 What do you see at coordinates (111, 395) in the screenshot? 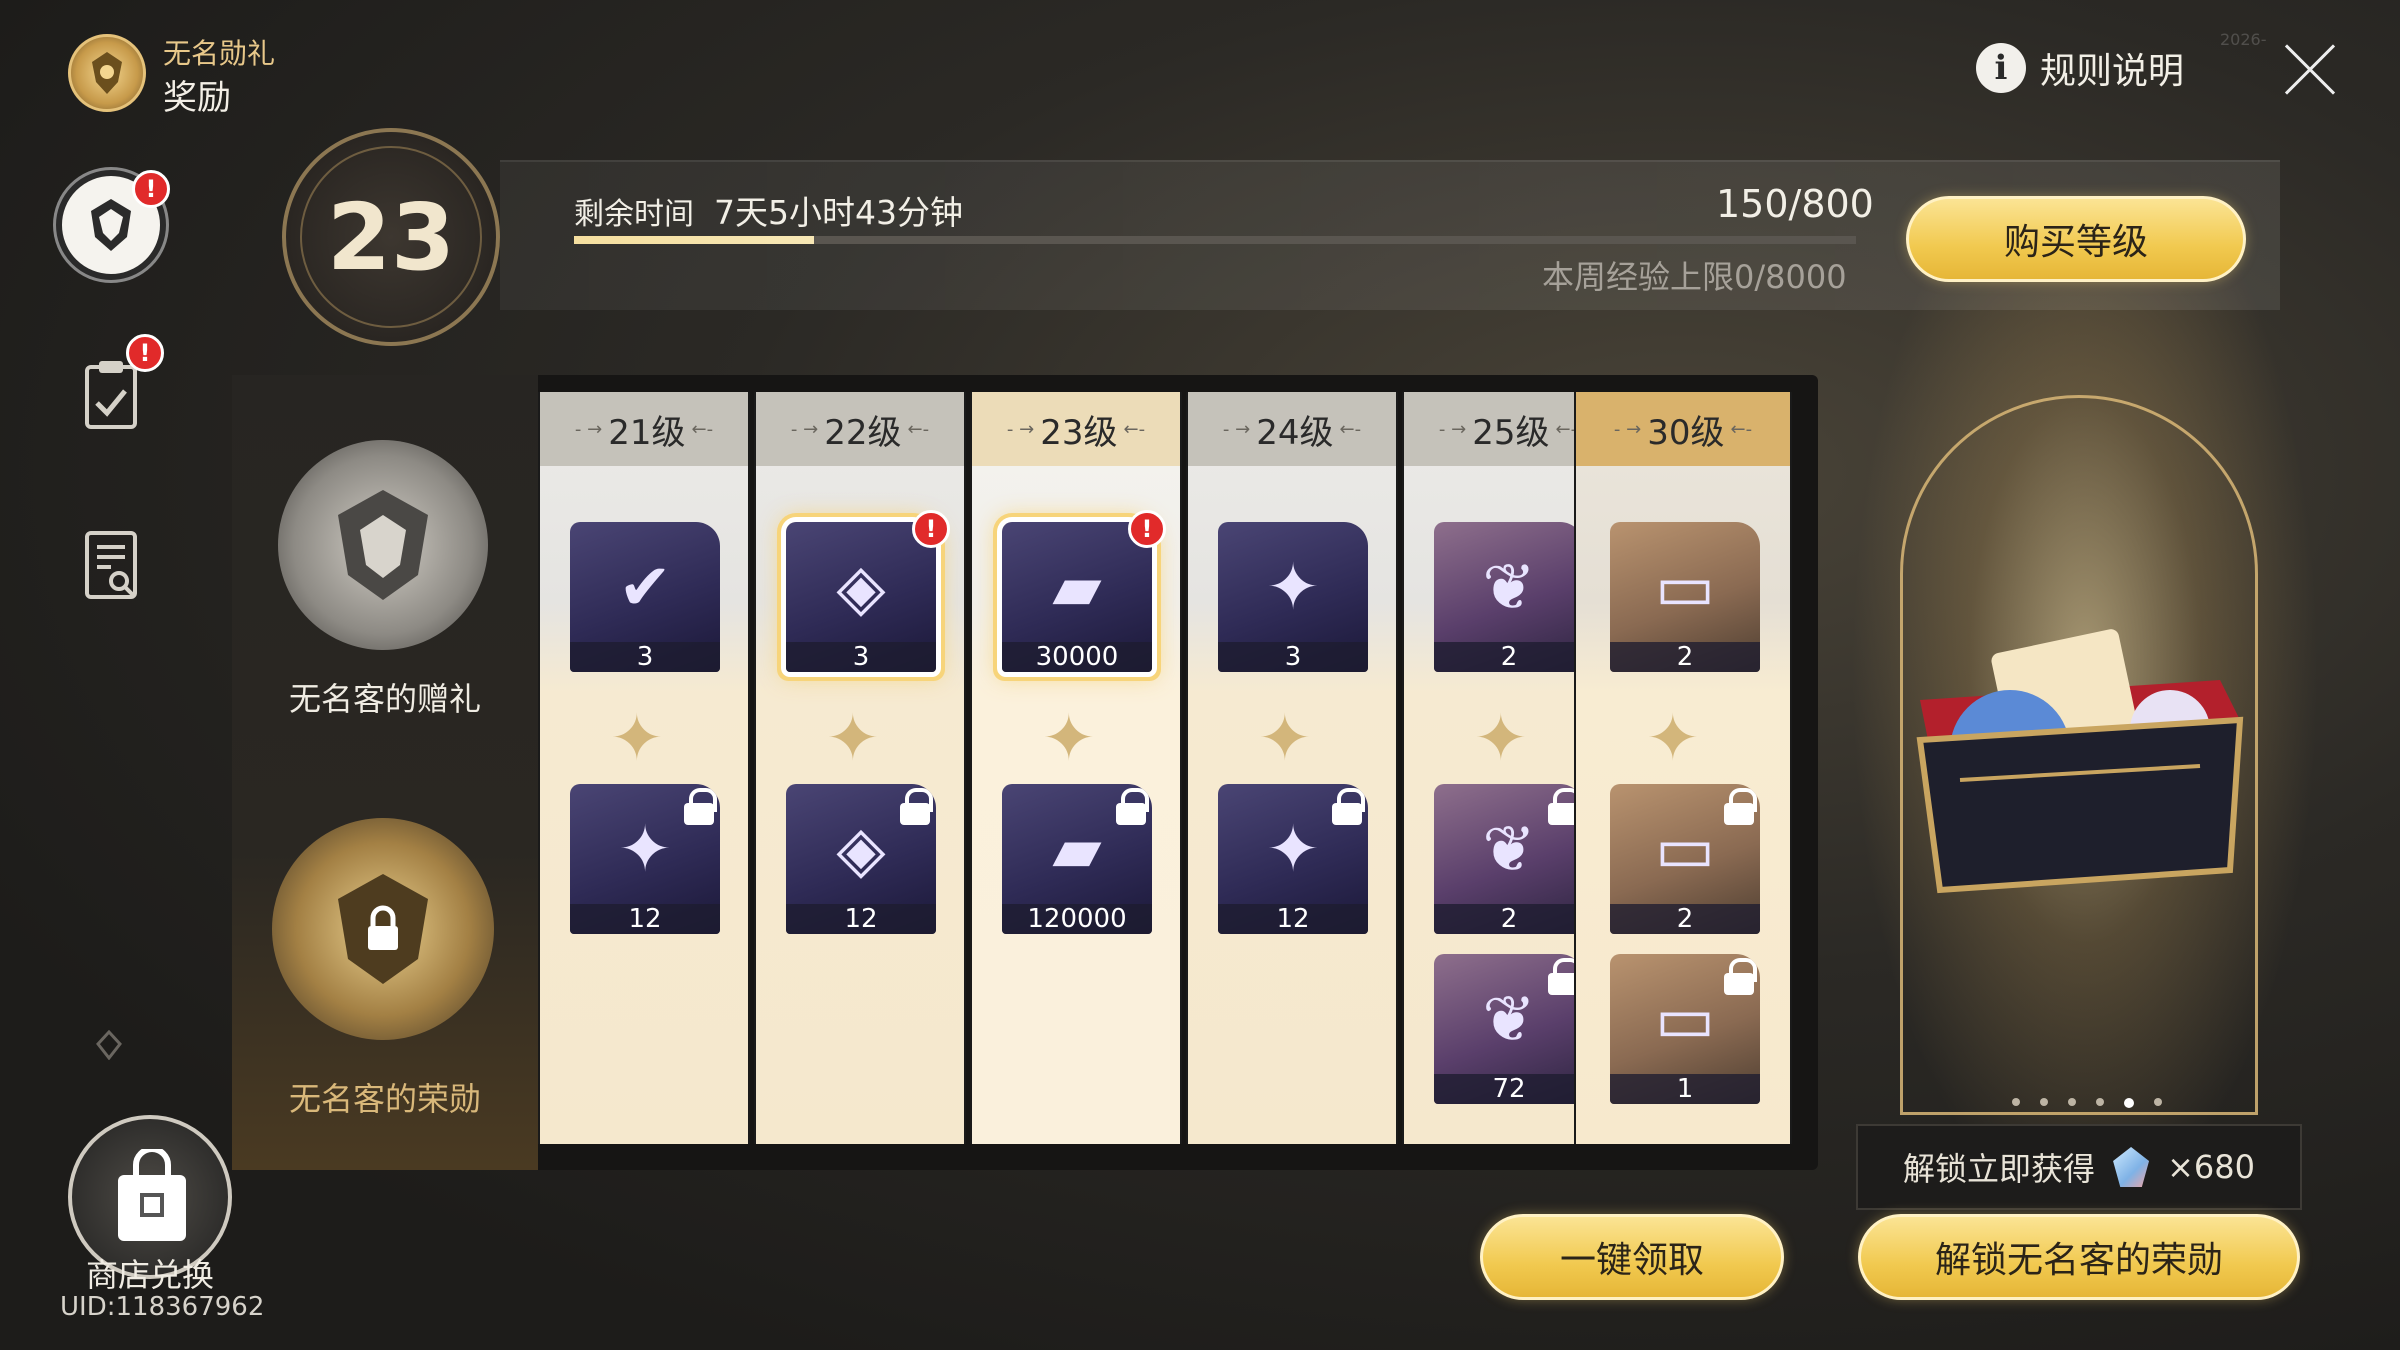
I see `clipboard-check-icon` at bounding box center [111, 395].